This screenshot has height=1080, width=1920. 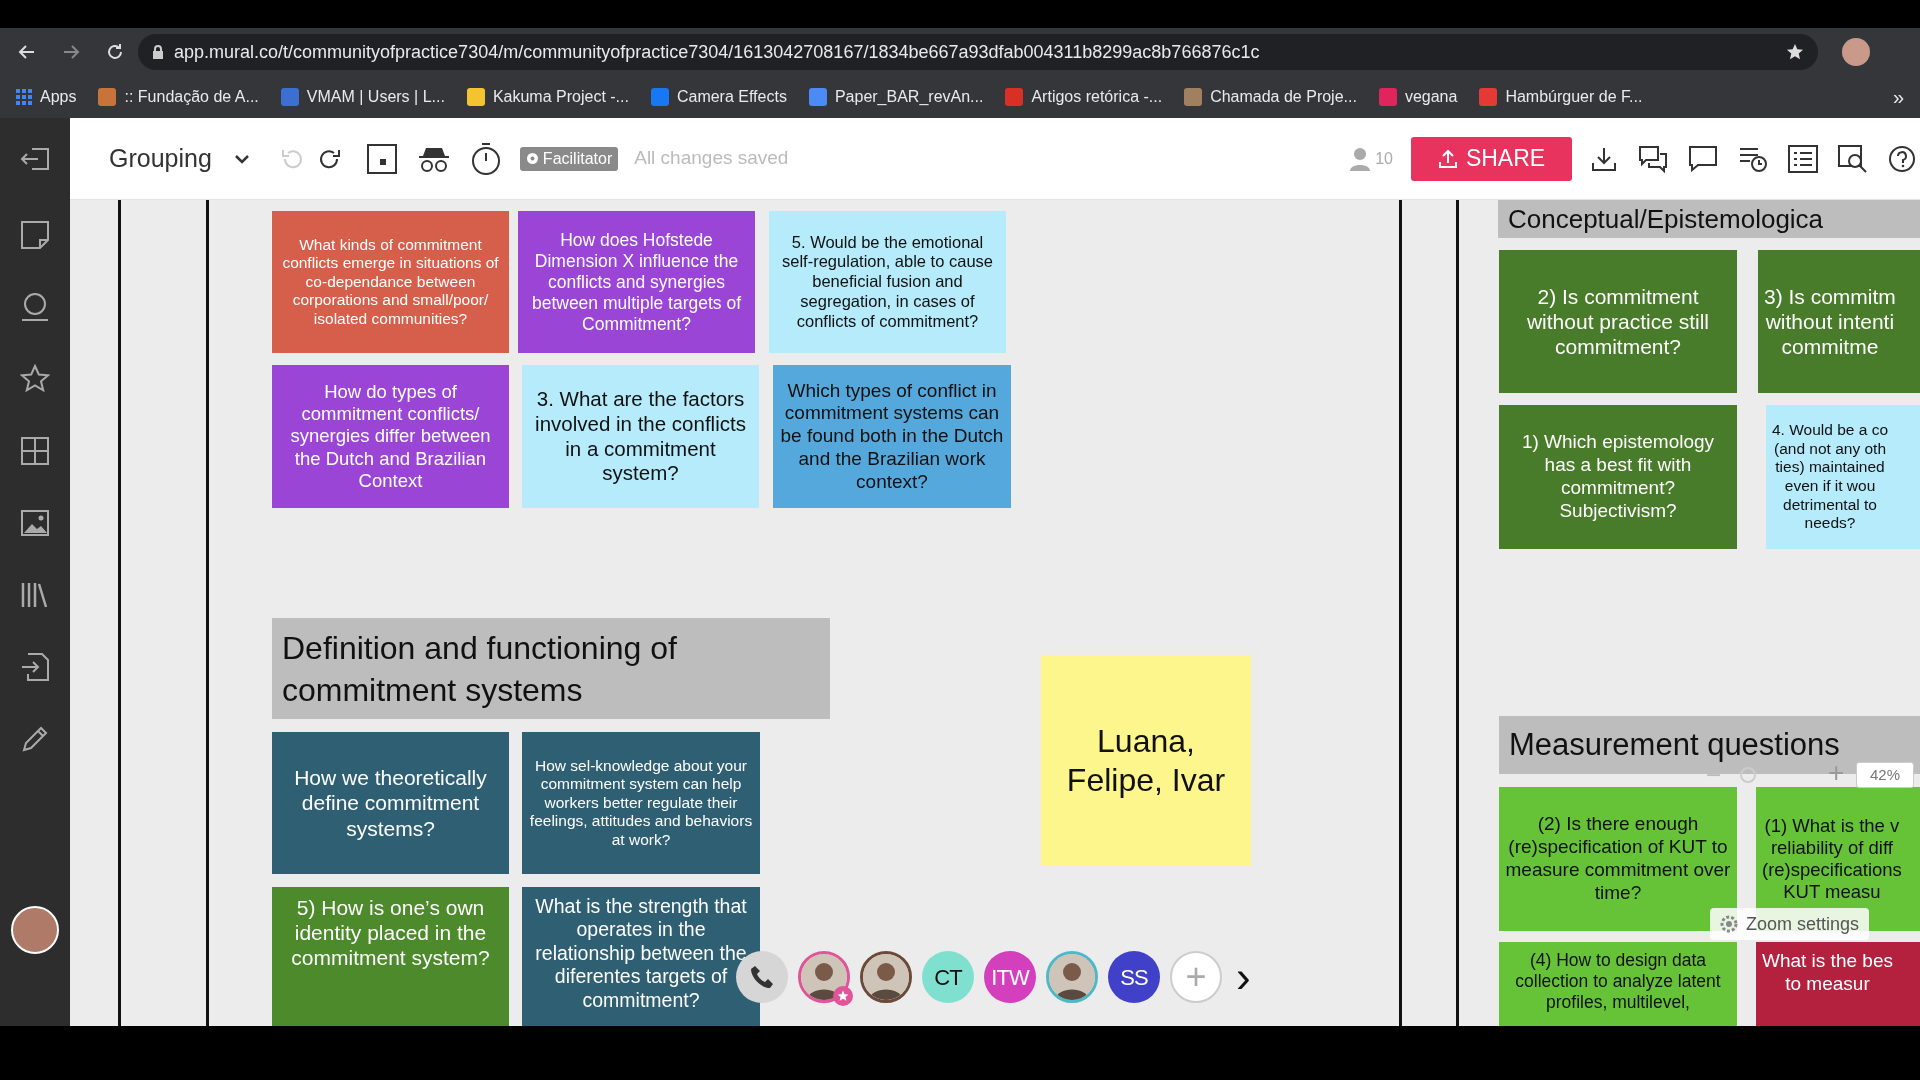 What do you see at coordinates (35, 667) in the screenshot?
I see `import-icon` at bounding box center [35, 667].